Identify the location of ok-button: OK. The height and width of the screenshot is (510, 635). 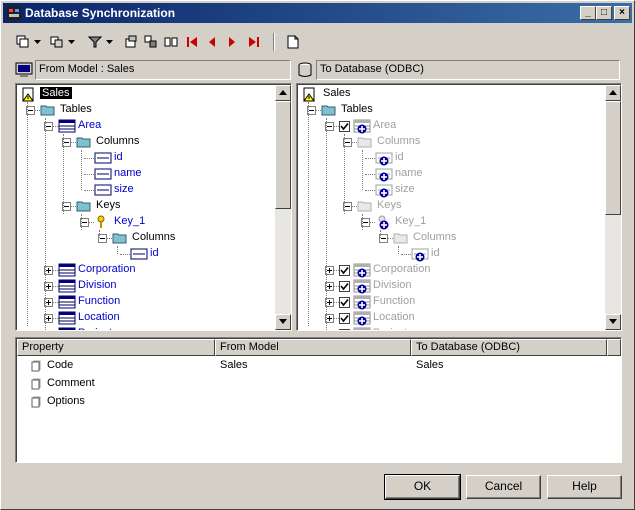
(422, 487).